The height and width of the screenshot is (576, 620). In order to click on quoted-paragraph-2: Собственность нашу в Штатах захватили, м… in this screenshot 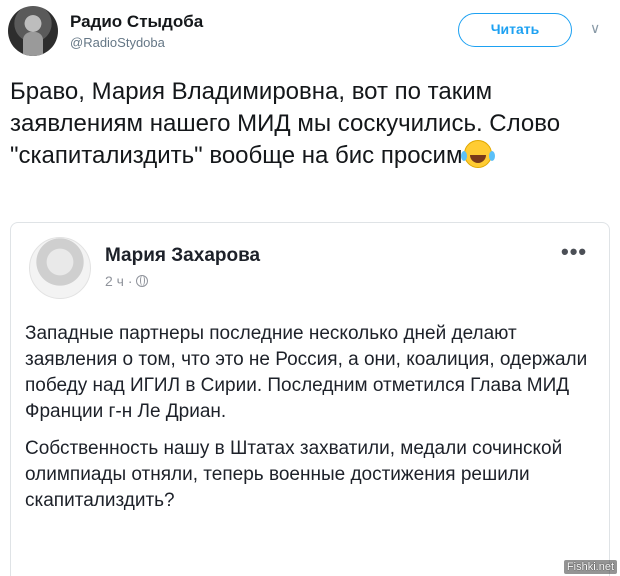, I will do `click(294, 474)`.